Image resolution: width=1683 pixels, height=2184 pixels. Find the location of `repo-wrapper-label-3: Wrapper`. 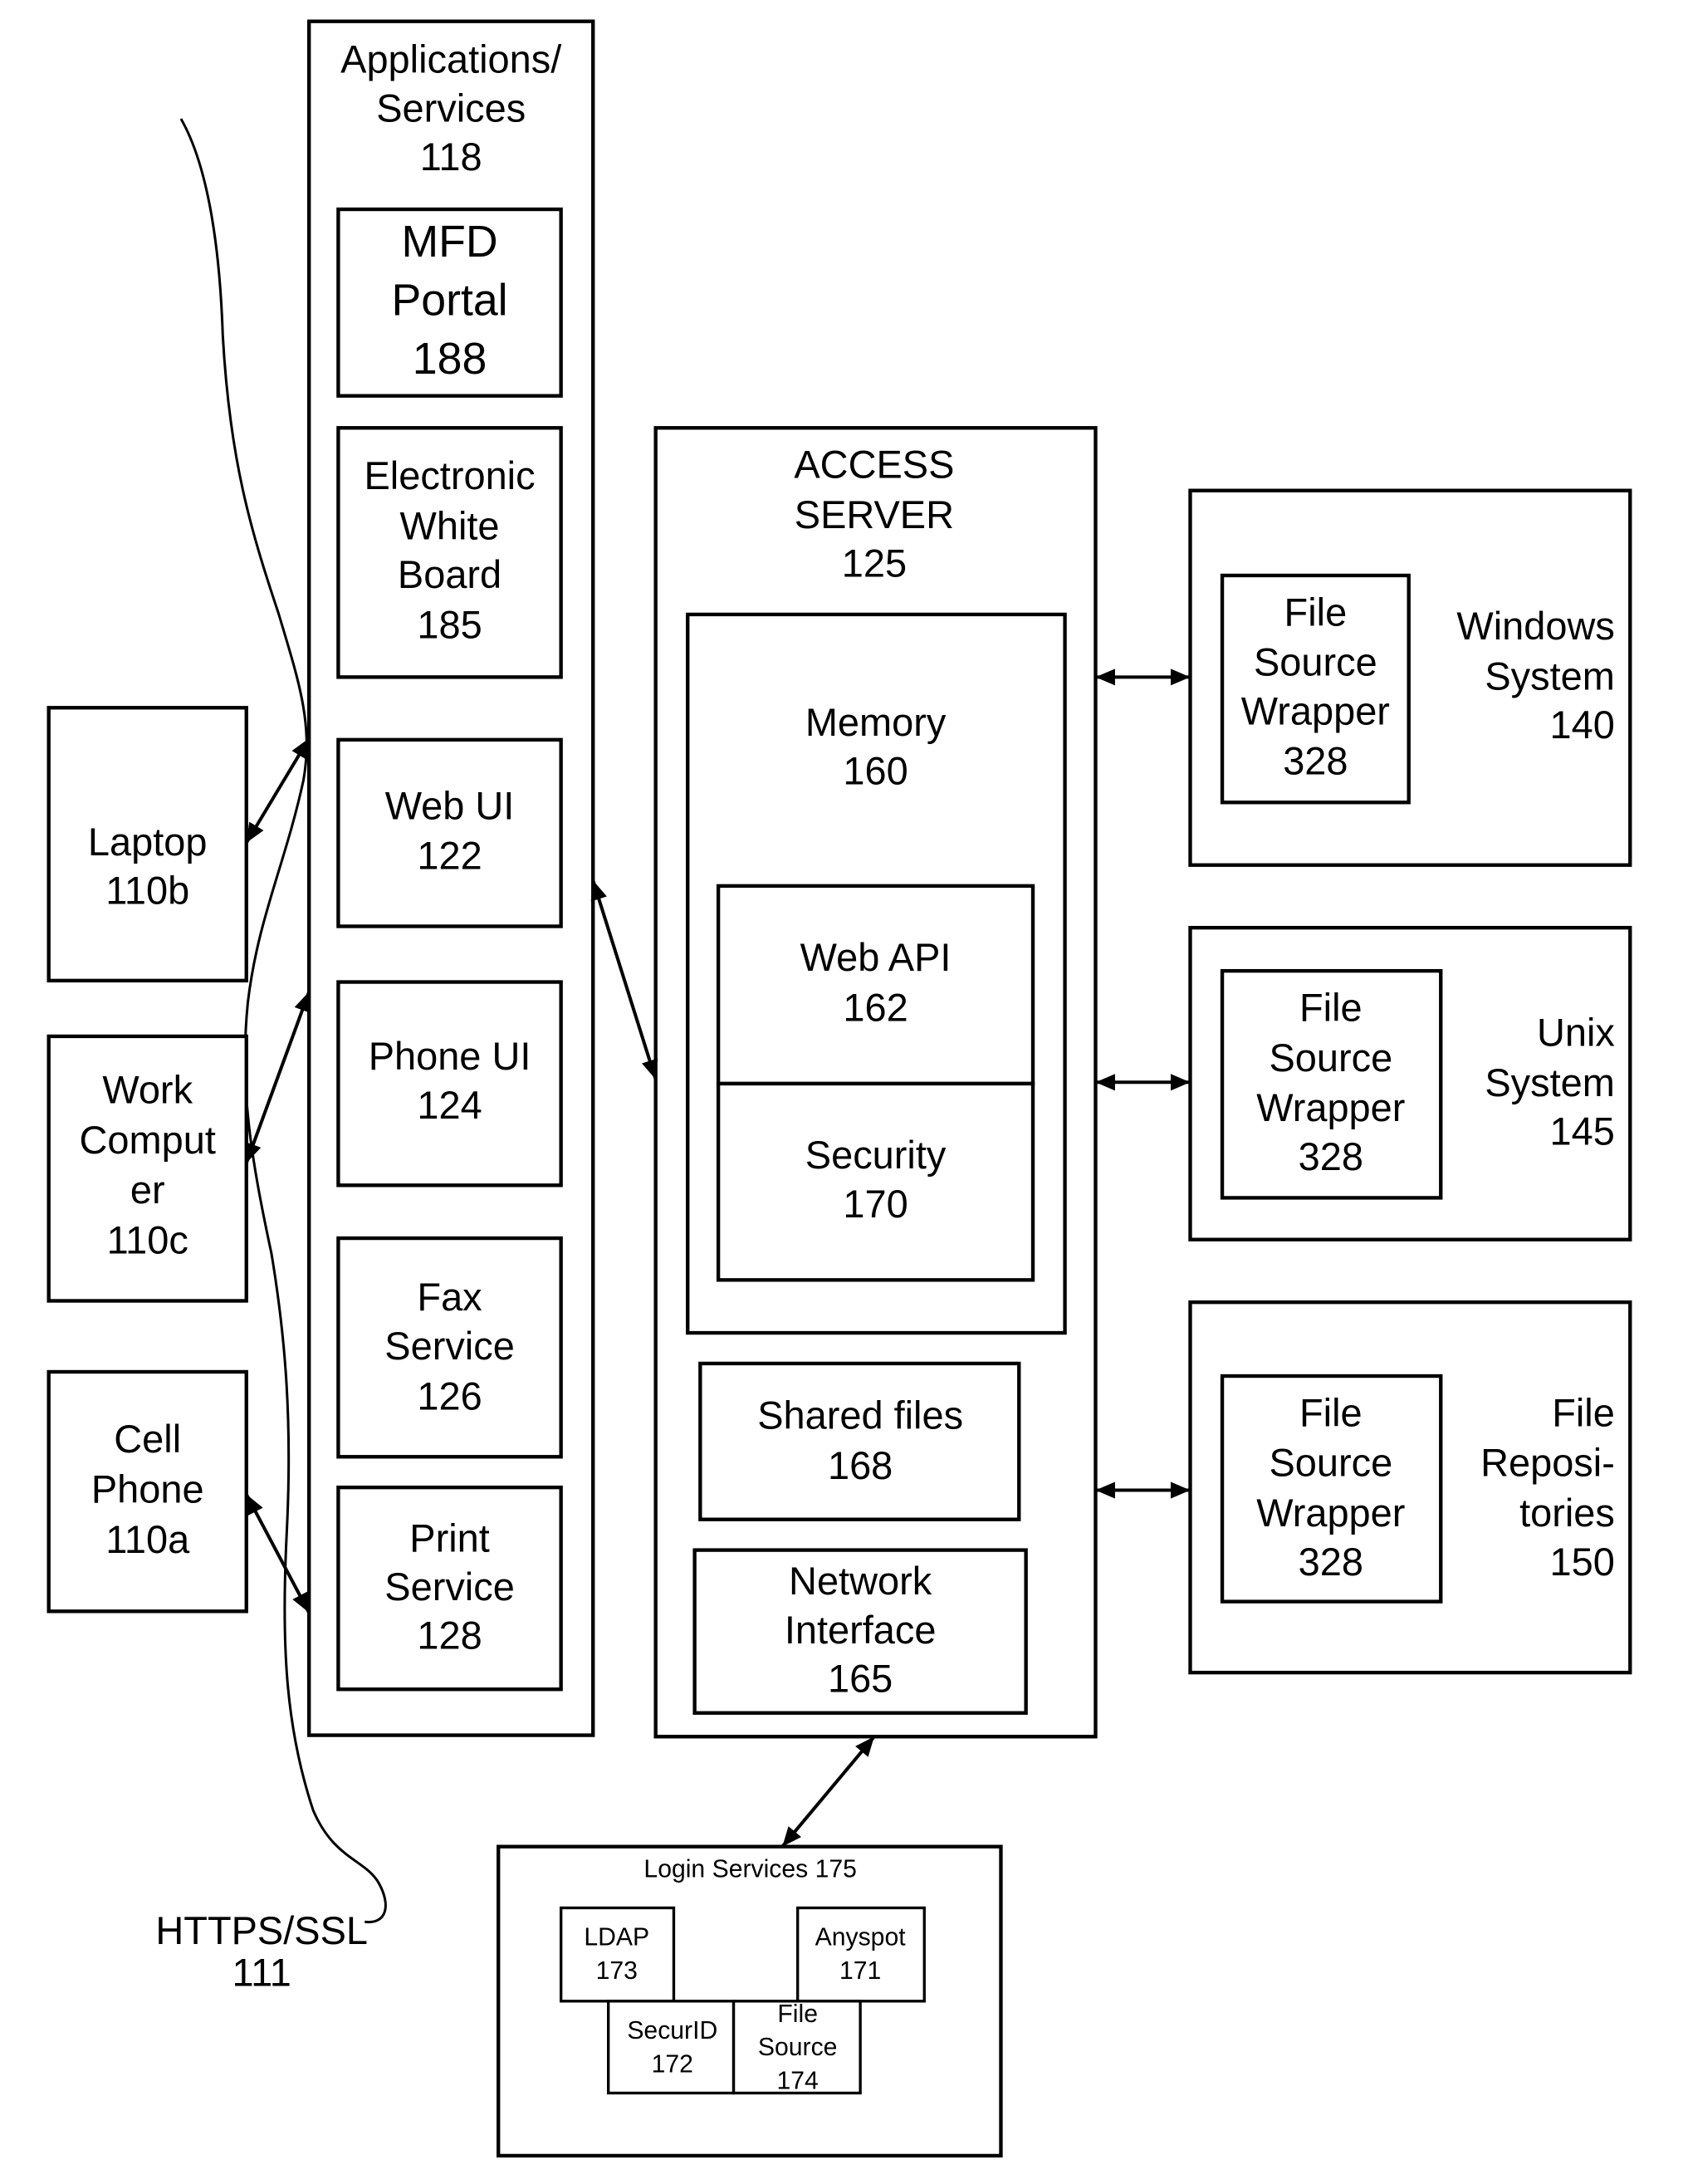

repo-wrapper-label-3: Wrapper is located at coordinates (1330, 1513).